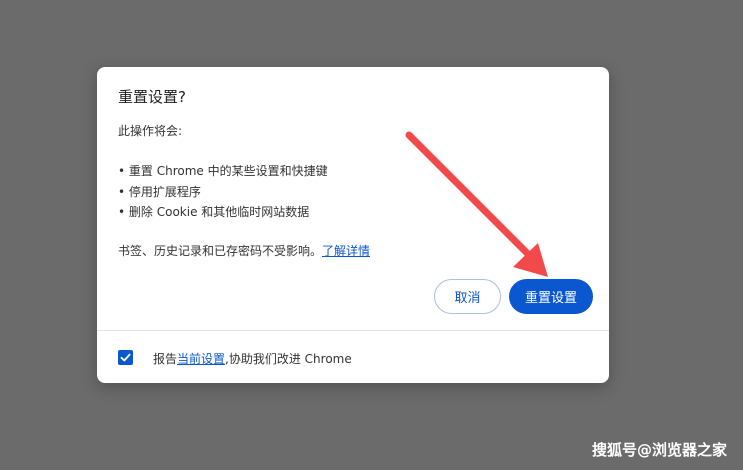 The width and height of the screenshot is (743, 470). What do you see at coordinates (150, 131) in the screenshot?
I see `dialog-intro: 此操作将会:` at bounding box center [150, 131].